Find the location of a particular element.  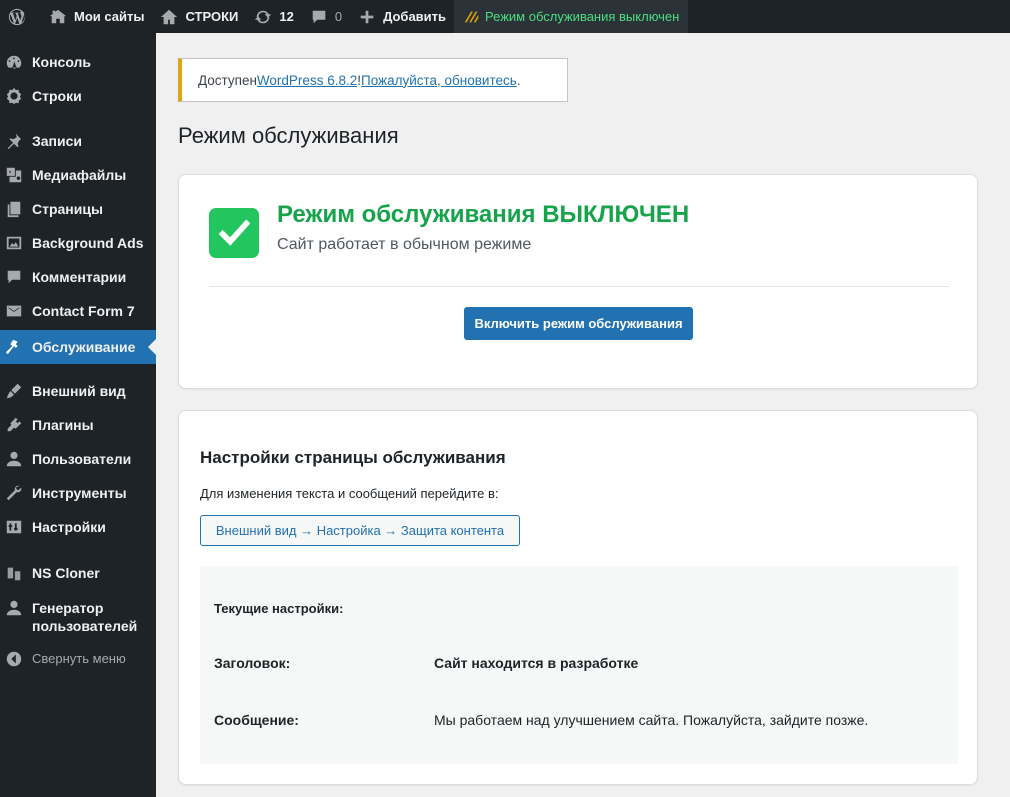

sidebar-item-plugins: Плагины is located at coordinates (78, 425).